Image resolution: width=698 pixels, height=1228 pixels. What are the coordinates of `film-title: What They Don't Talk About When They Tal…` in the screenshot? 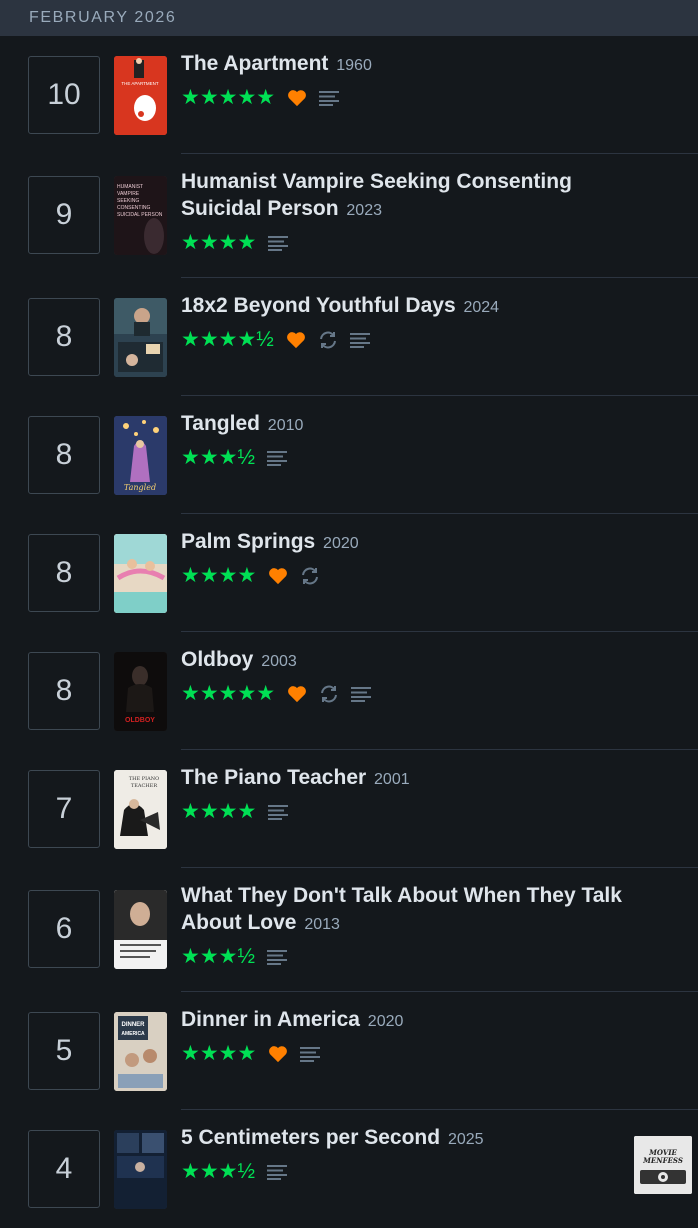 It's located at (401, 909).